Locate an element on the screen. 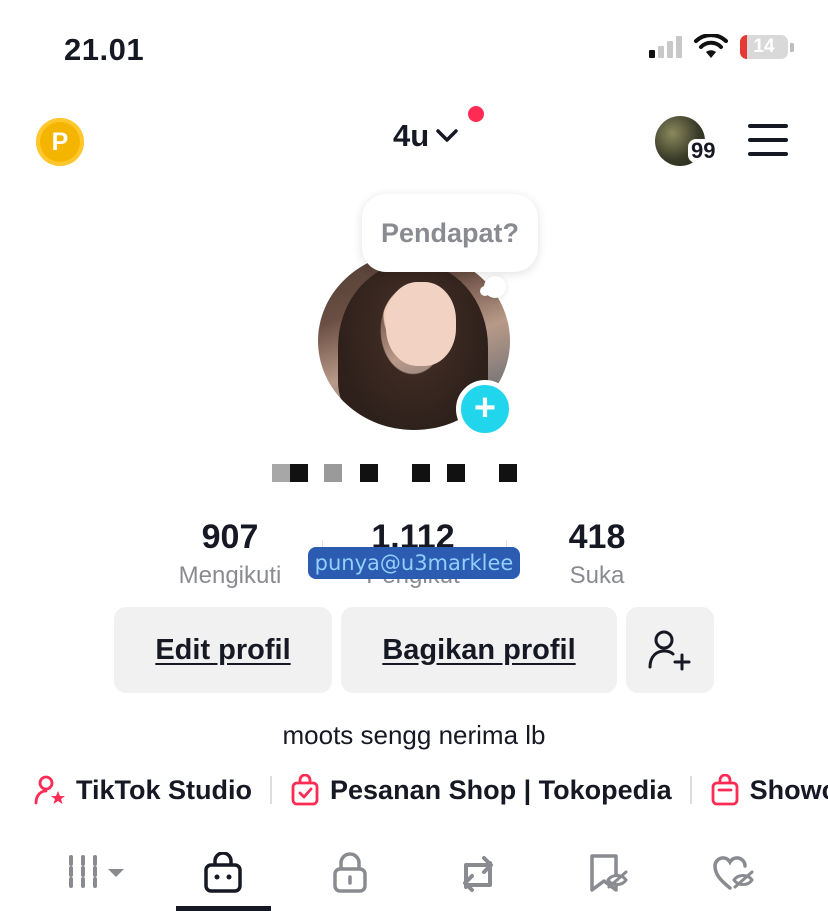 This screenshot has width=828, height=911. chevron-down-icon is located at coordinates (447, 135).